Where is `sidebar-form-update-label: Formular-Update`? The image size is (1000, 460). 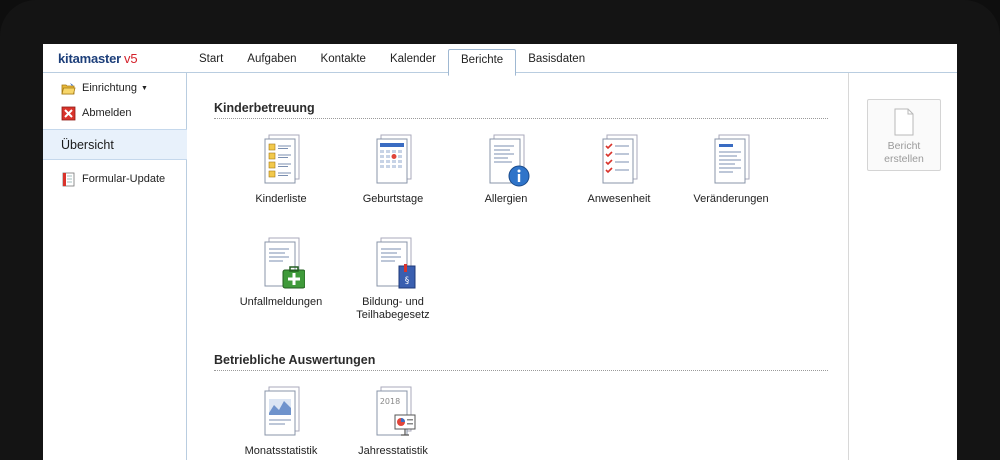
sidebar-form-update-label: Formular-Update is located at coordinates (124, 179).